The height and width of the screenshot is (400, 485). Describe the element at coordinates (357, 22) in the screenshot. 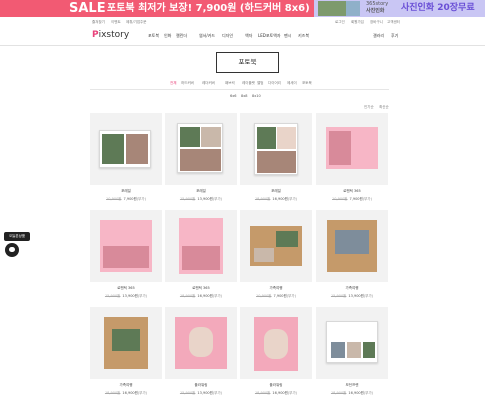

I see `util-link-signup: 회원가입` at that location.